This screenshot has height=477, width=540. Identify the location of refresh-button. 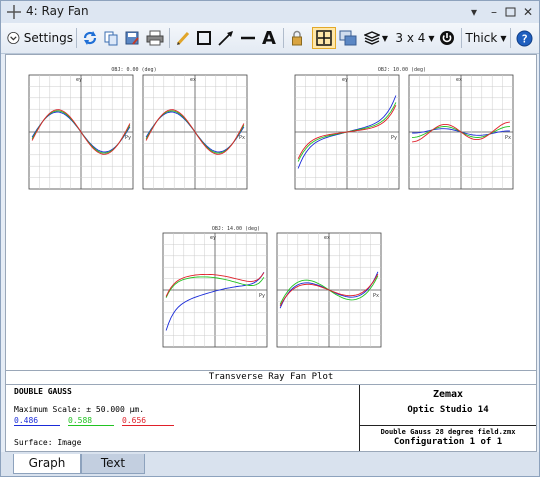
(90, 38).